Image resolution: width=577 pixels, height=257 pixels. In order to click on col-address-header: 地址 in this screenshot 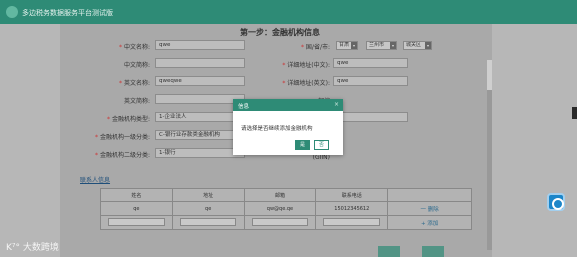, I will do `click(208, 195)`.